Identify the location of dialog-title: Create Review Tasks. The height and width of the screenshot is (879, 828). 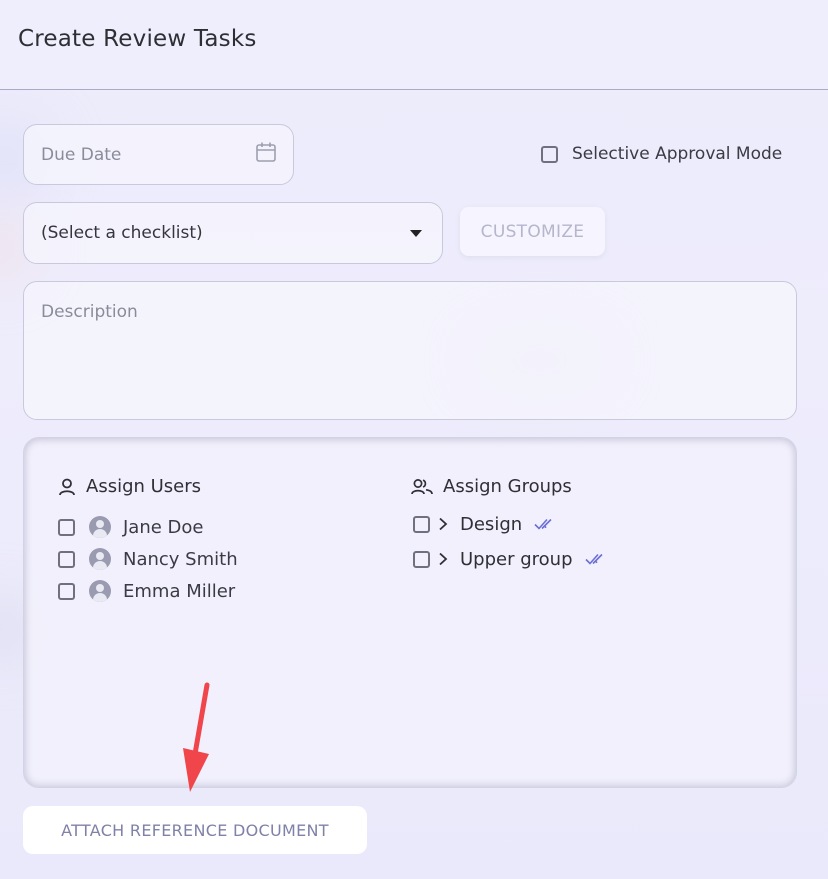
(137, 39).